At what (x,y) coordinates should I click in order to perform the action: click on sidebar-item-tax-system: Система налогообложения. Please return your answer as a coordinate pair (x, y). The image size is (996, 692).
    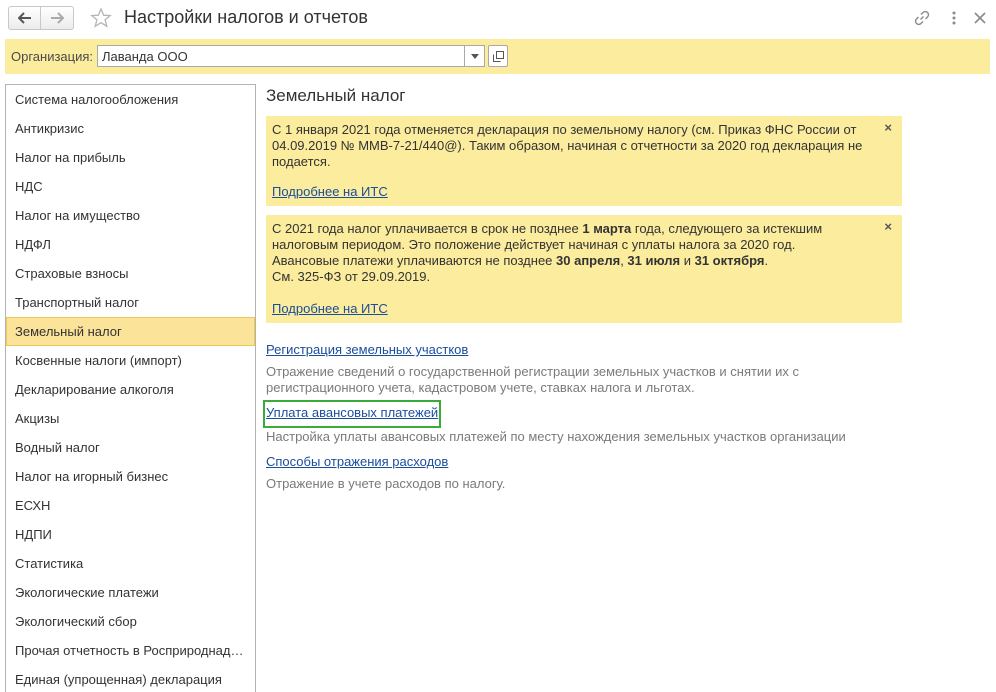
    Looking at the image, I should click on (130, 99).